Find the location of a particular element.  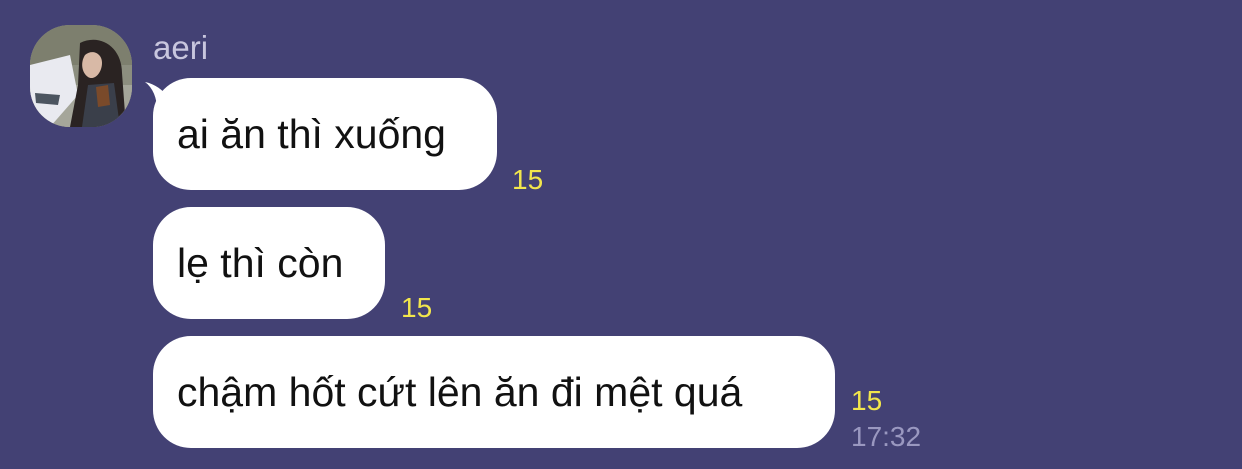

message-bubble: ai ăn thì xuống is located at coordinates (325, 134).